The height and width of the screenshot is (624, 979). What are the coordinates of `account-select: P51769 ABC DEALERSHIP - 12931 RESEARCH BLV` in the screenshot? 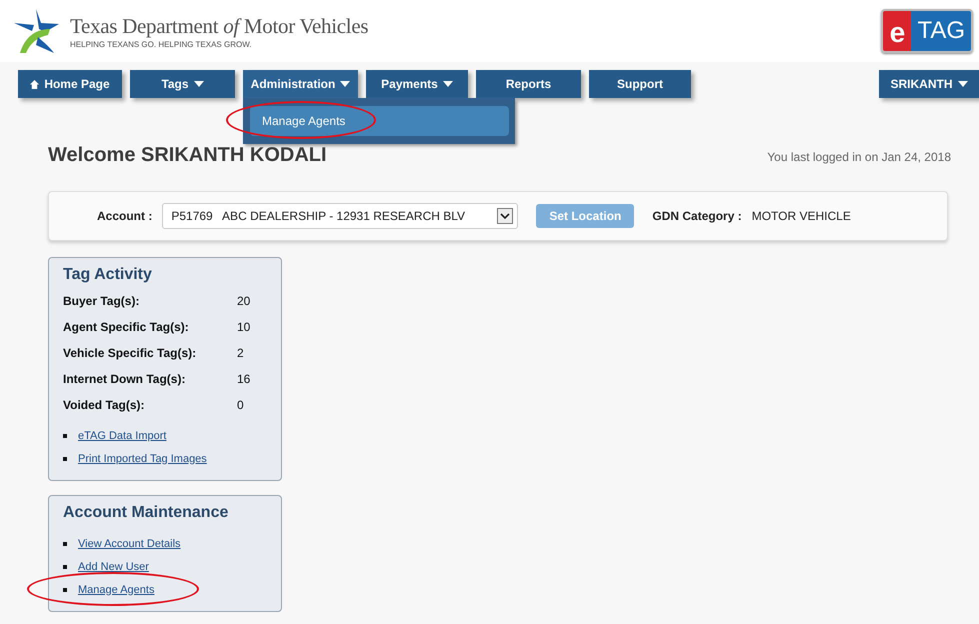 It's located at (340, 216).